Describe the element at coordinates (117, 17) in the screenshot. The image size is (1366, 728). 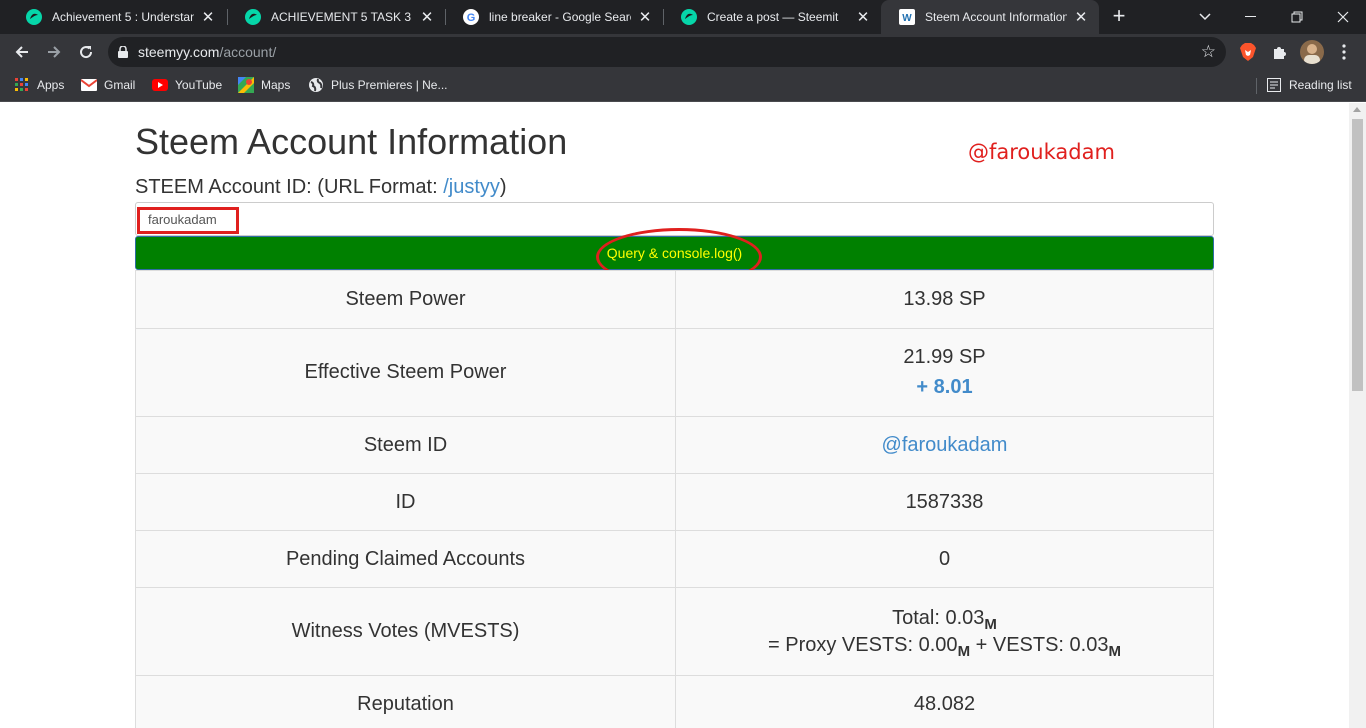
I see `tab-achievement-5: Achievement 5 : Understandin ✕` at that location.